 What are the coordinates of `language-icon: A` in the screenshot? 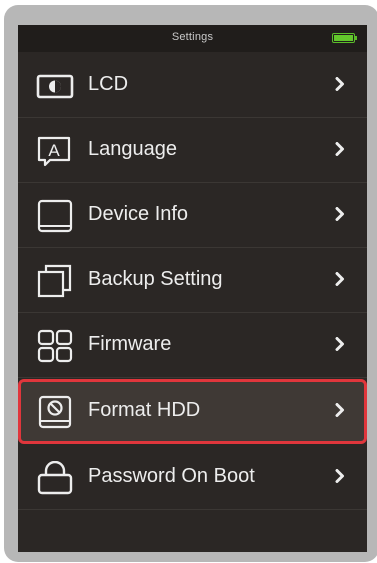 It's located at (54, 151).